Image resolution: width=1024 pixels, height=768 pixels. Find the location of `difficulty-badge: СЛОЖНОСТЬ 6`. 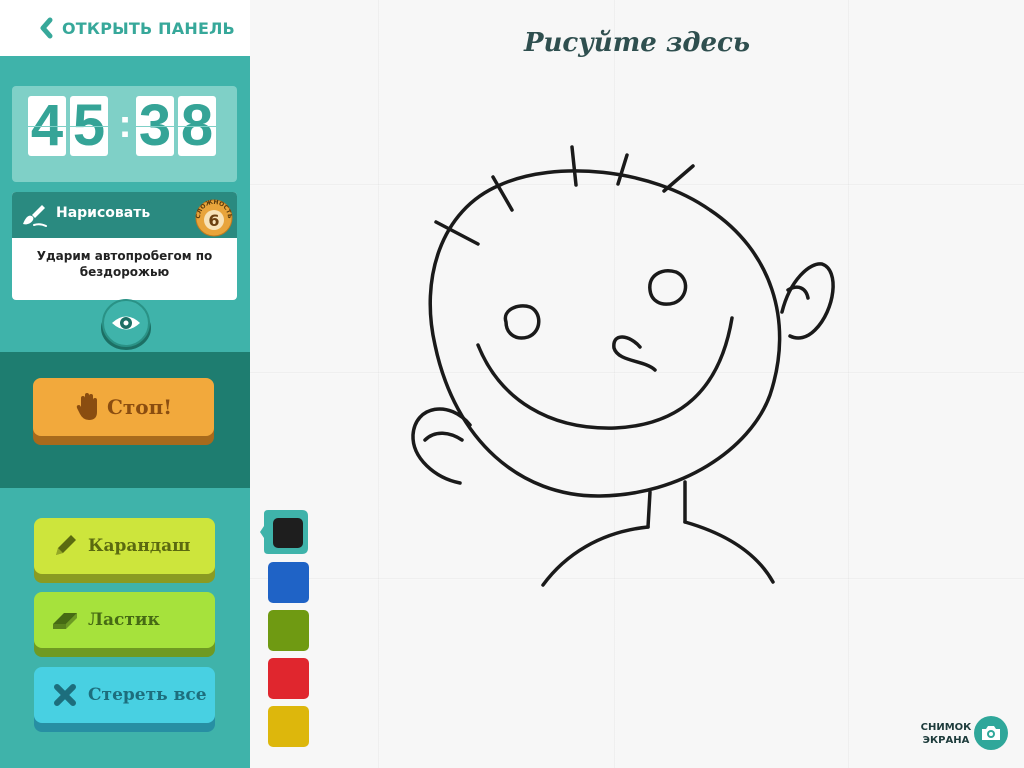

difficulty-badge: СЛОЖНОСТЬ 6 is located at coordinates (214, 216).